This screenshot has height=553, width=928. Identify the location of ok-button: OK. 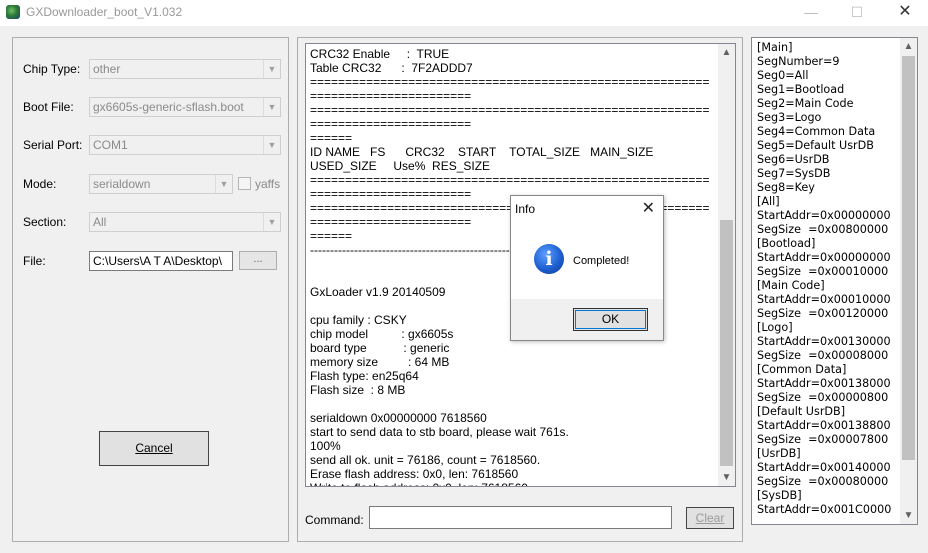
(610, 319).